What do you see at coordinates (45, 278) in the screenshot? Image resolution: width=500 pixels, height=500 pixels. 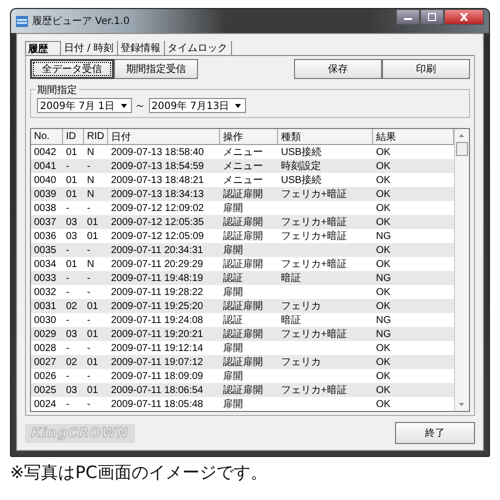 I see `table-cell: 0033` at bounding box center [45, 278].